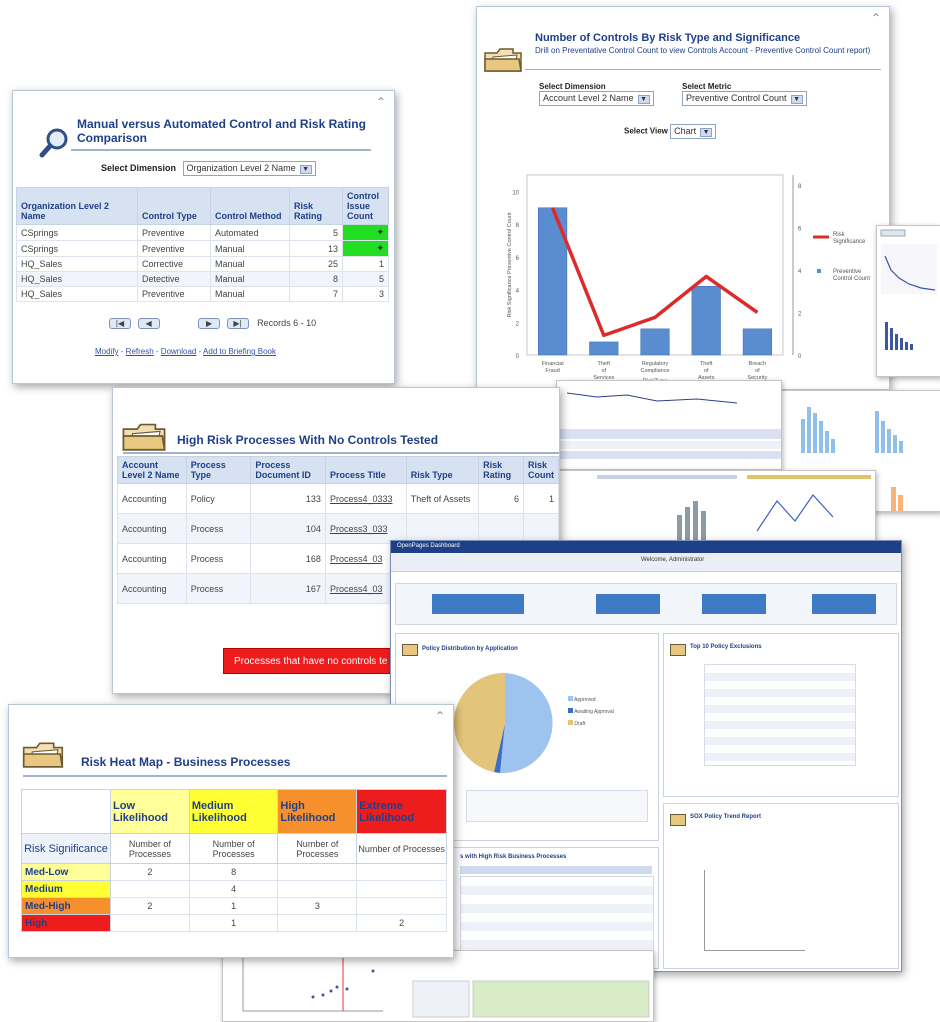  What do you see at coordinates (234, 872) in the screenshot?
I see `heat-map-row: Med-Low 2 8` at bounding box center [234, 872].